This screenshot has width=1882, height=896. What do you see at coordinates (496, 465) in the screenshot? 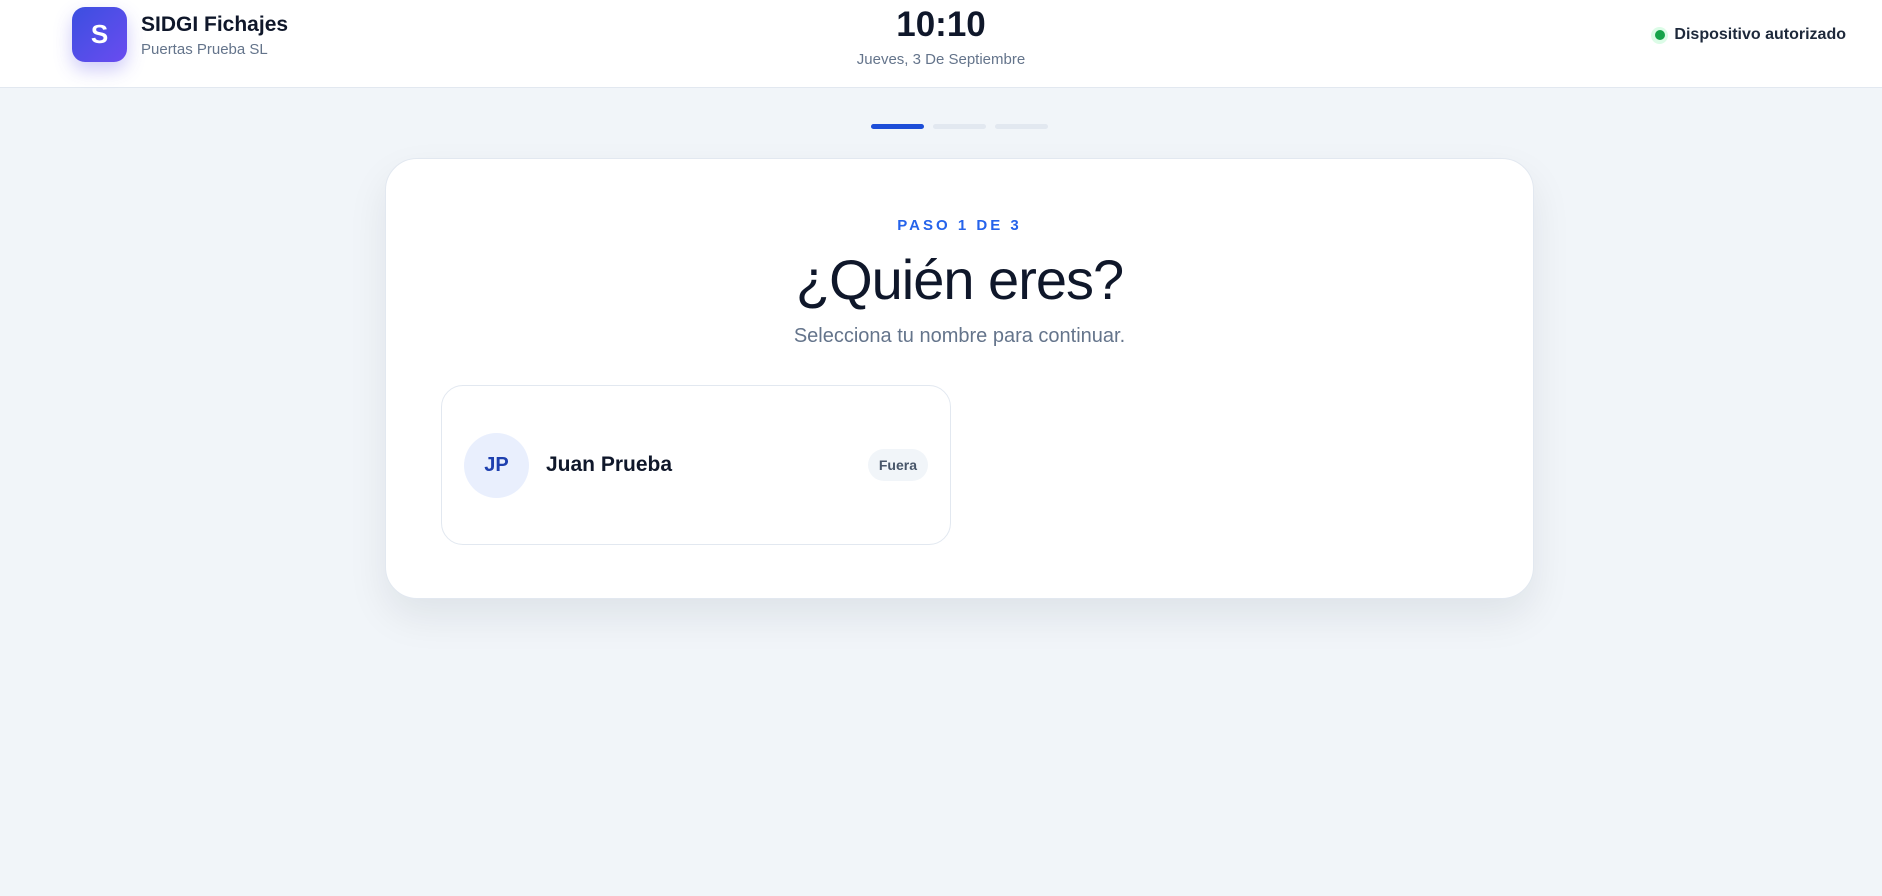
I see `avatar: JP` at bounding box center [496, 465].